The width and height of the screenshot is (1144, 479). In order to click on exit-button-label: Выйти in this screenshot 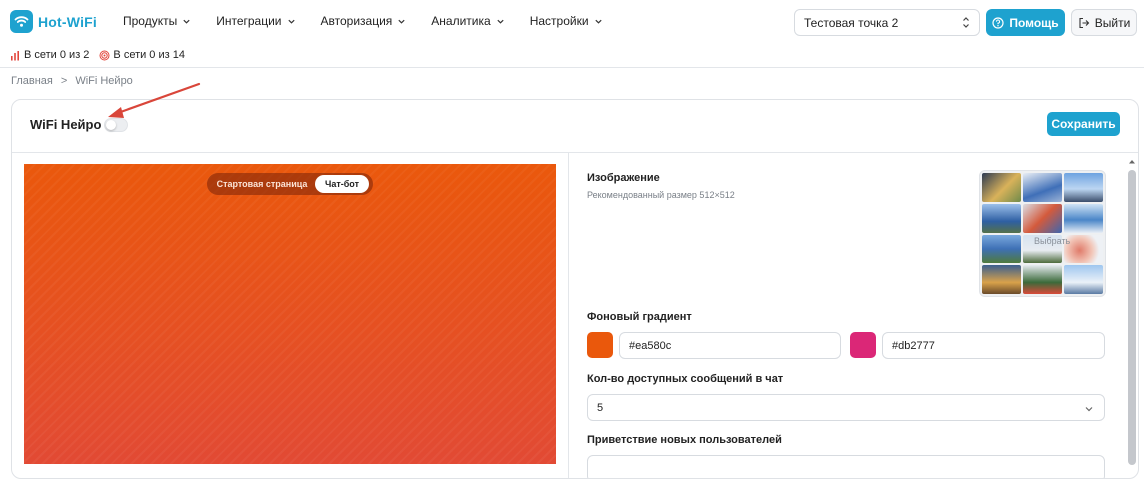, I will do `click(1112, 22)`.